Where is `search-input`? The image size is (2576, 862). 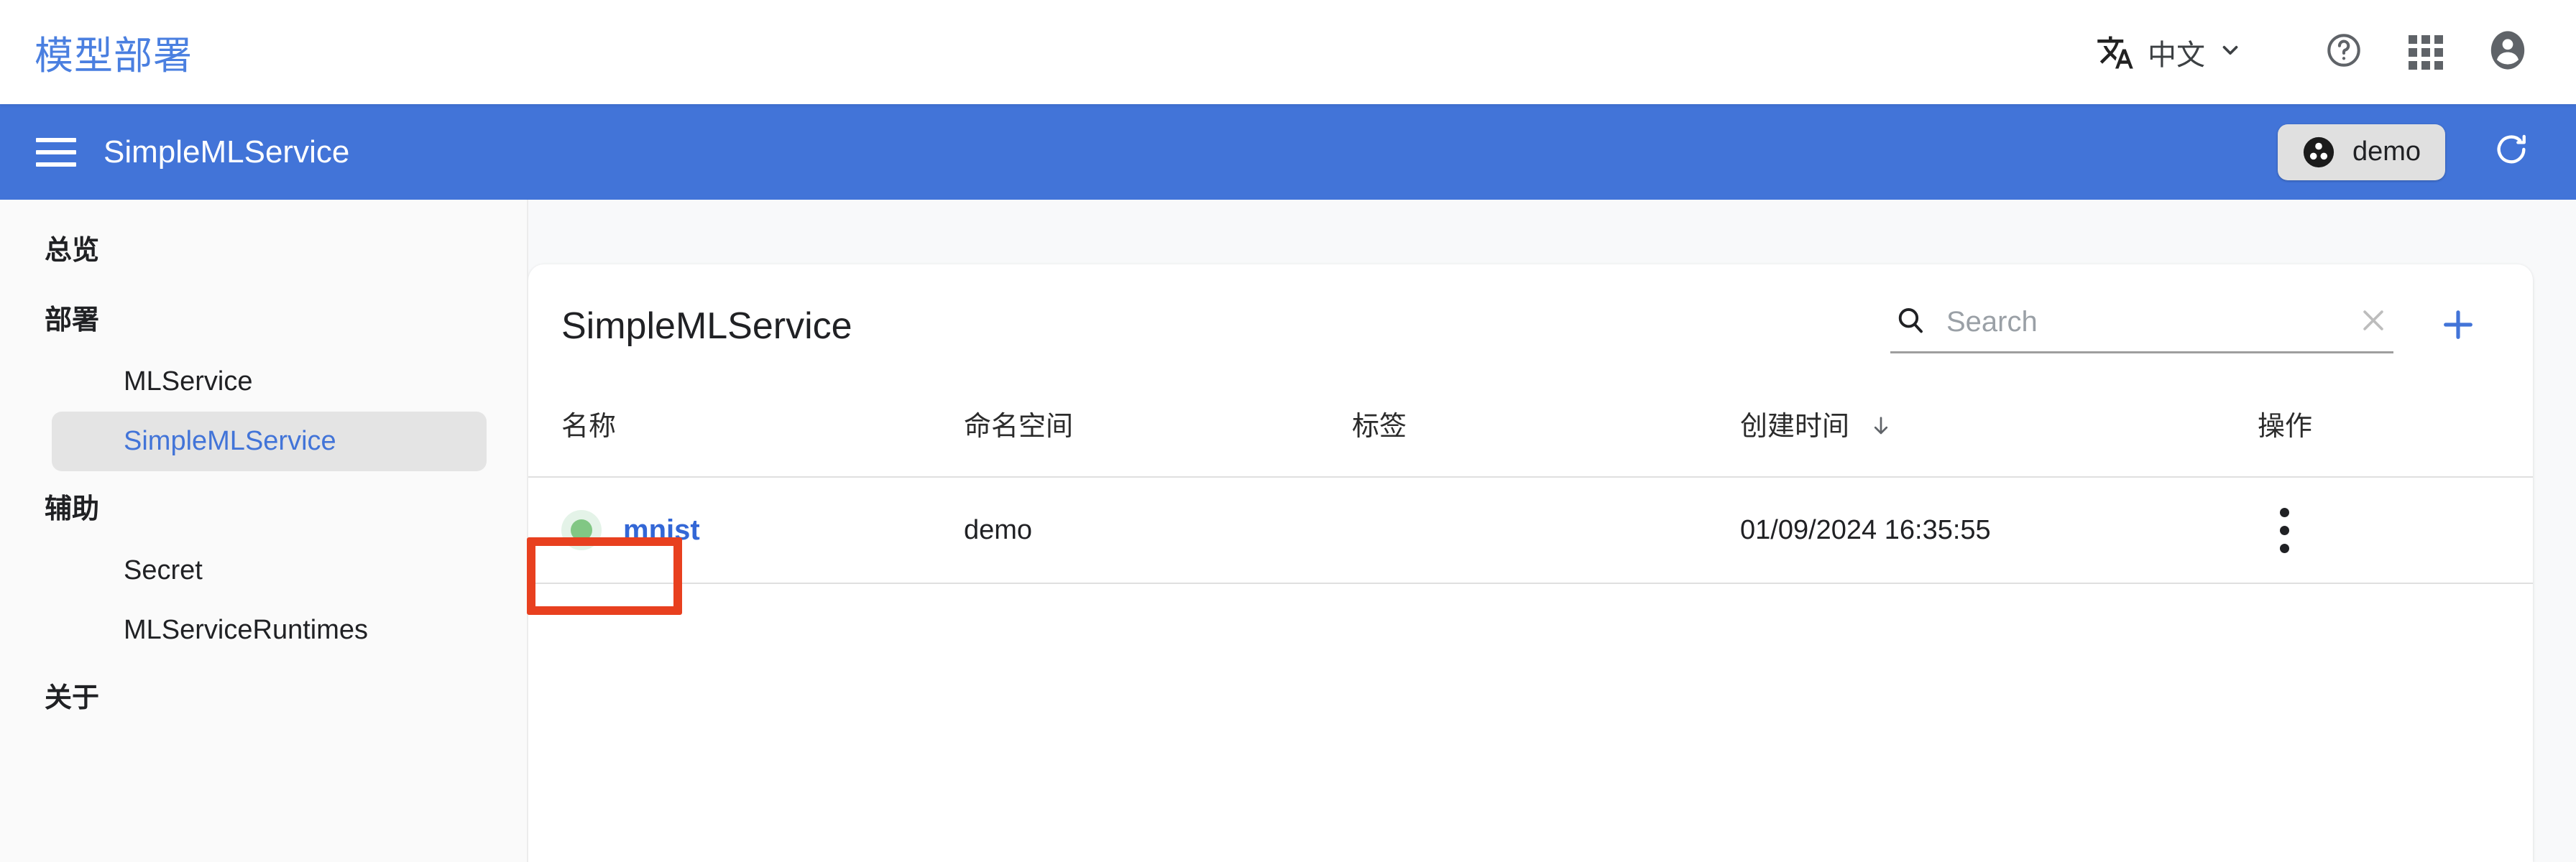 search-input is located at coordinates (2151, 322).